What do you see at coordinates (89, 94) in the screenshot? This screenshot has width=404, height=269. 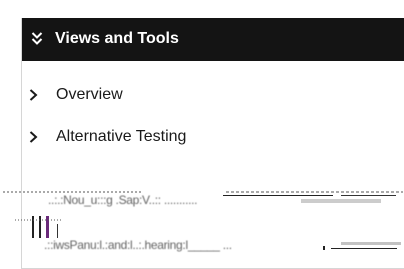 I see `nav-item-label: Overview` at bounding box center [89, 94].